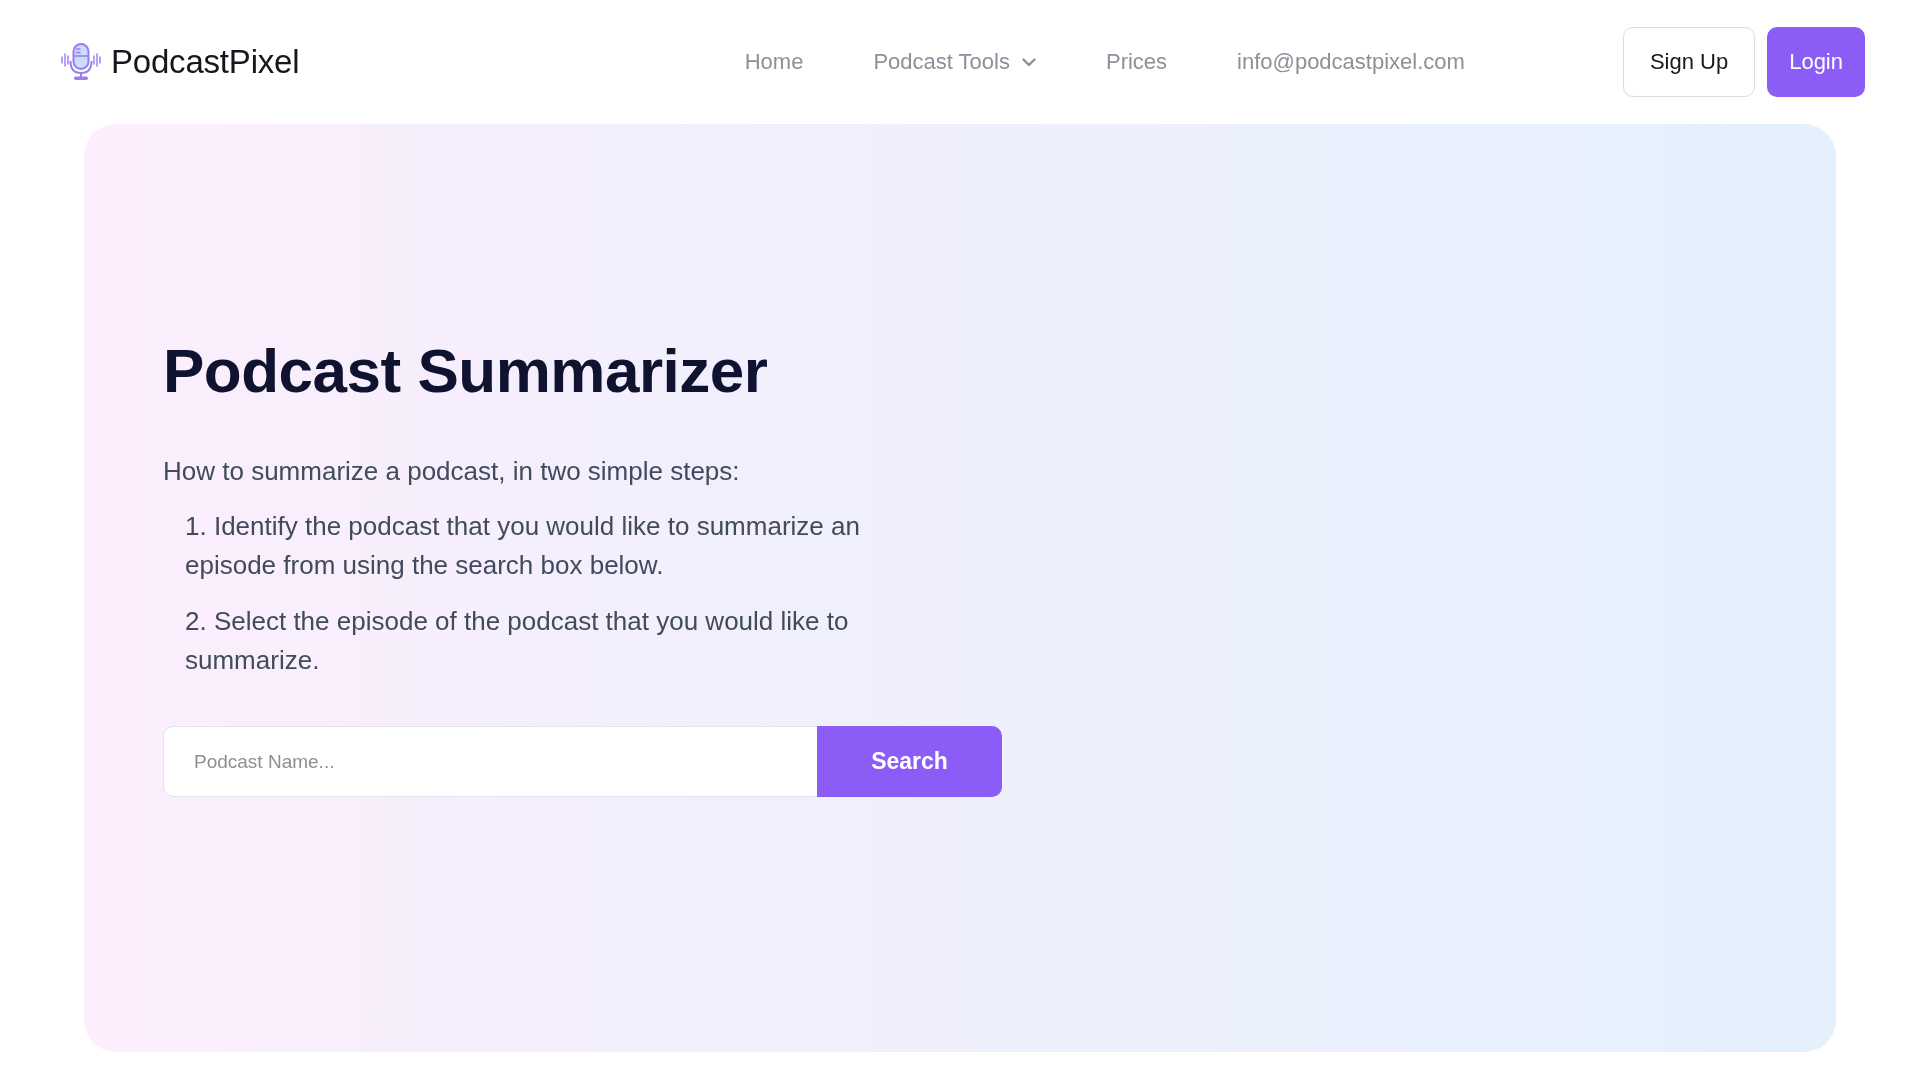 The image size is (1920, 1080). Describe the element at coordinates (205, 62) in the screenshot. I see `brand-name: PodcastPixel` at that location.